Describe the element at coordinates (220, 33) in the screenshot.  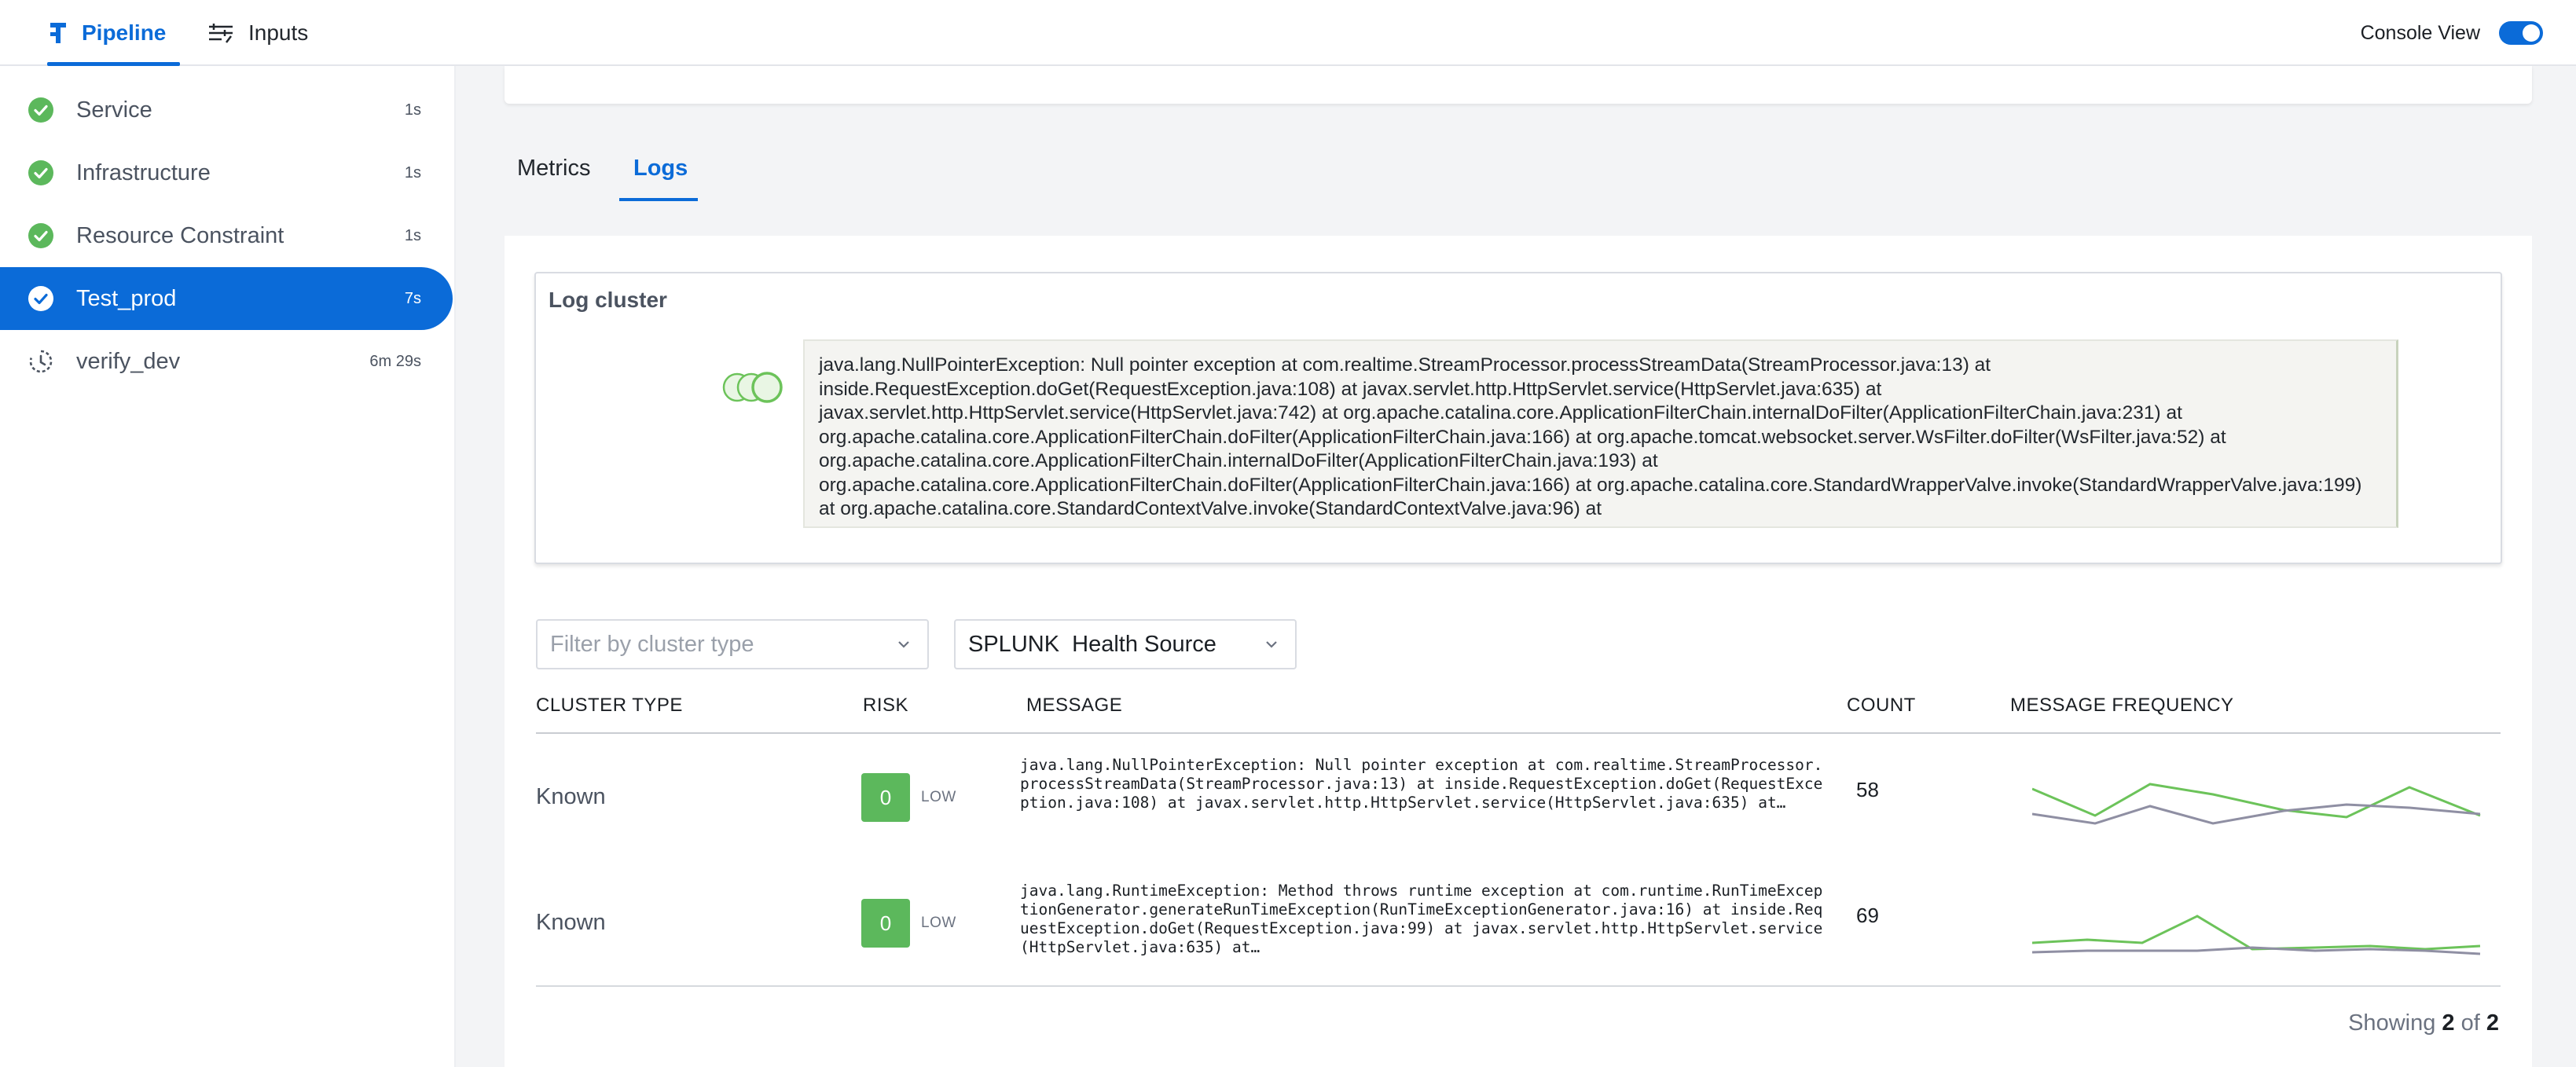
I see `inputs-sliders-icon` at that location.